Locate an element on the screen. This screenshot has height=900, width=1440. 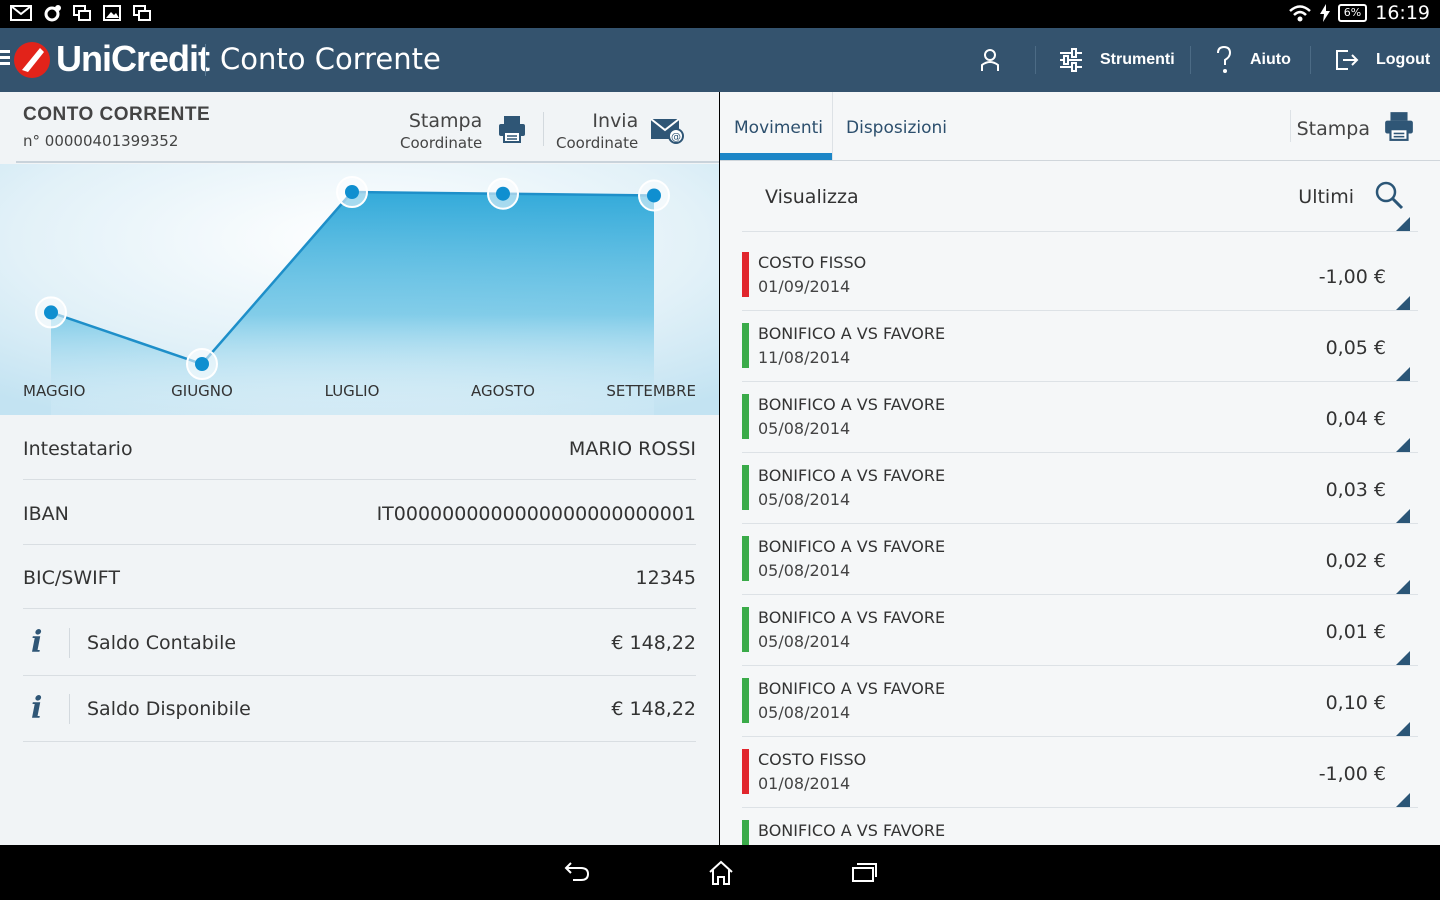
data-point-maggio is located at coordinates (51, 312).